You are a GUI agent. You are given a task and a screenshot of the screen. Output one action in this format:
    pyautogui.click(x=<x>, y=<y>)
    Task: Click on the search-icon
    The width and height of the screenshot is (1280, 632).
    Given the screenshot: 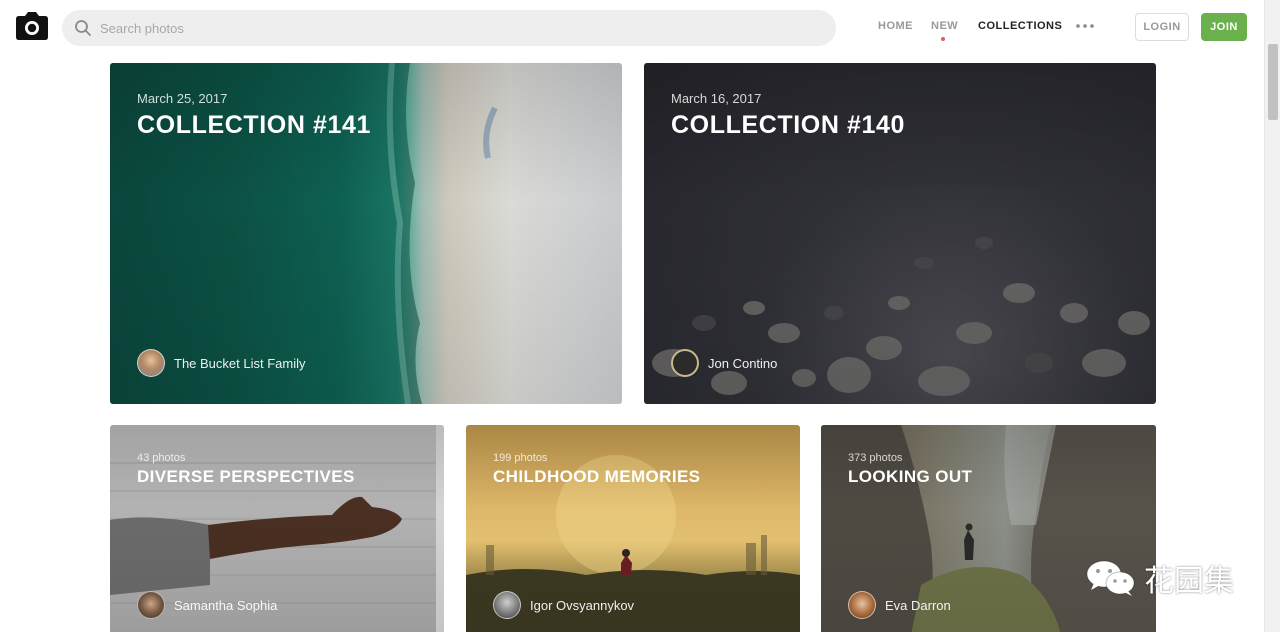 What is the action you would take?
    pyautogui.click(x=83, y=28)
    